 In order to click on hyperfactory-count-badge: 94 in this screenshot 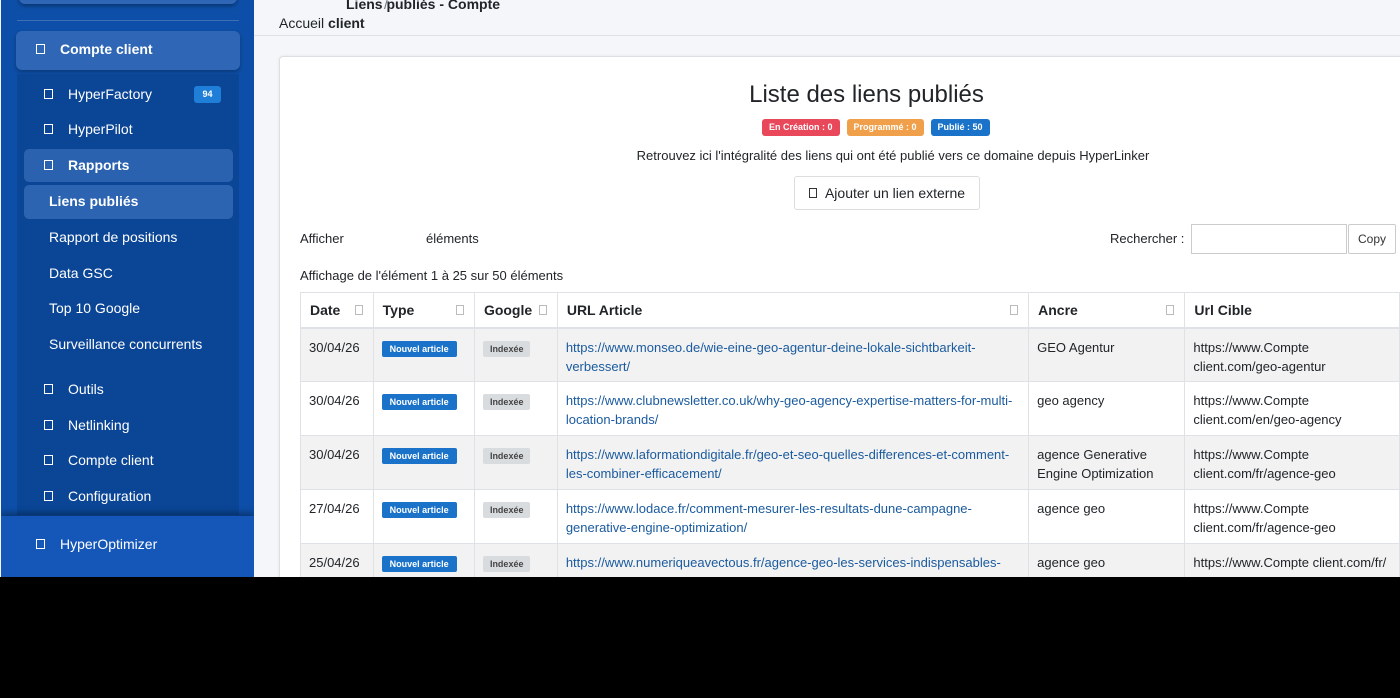, I will do `click(207, 94)`.